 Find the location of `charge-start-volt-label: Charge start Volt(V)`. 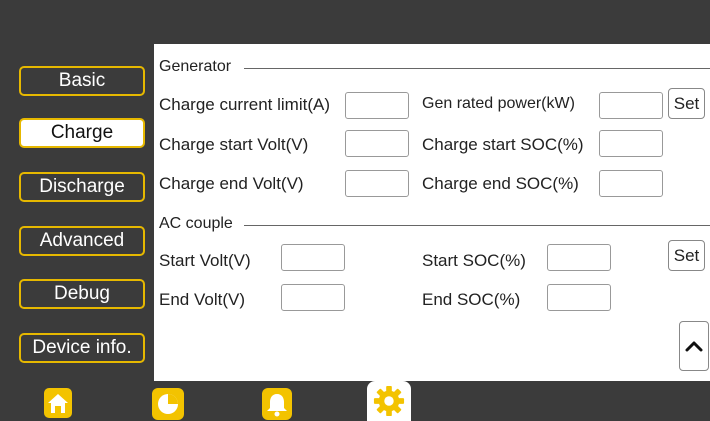

charge-start-volt-label: Charge start Volt(V) is located at coordinates (234, 144).